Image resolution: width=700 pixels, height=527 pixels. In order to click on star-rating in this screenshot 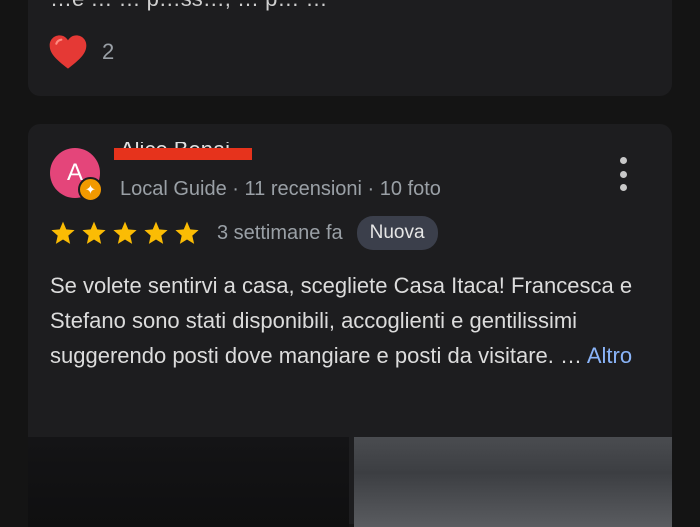, I will do `click(127, 233)`.